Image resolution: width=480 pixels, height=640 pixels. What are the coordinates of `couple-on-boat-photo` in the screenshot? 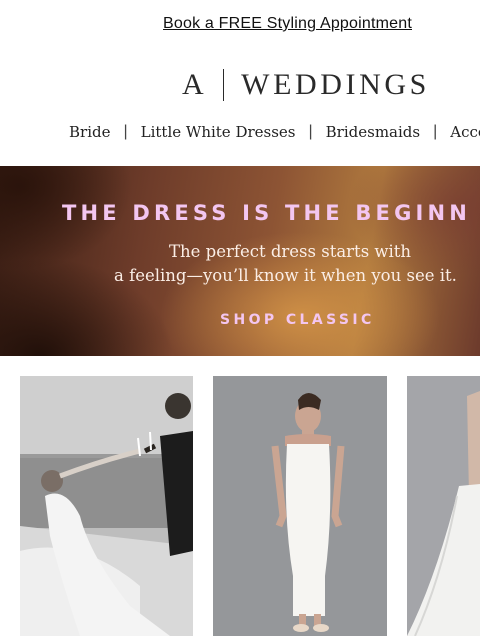 It's located at (106, 506).